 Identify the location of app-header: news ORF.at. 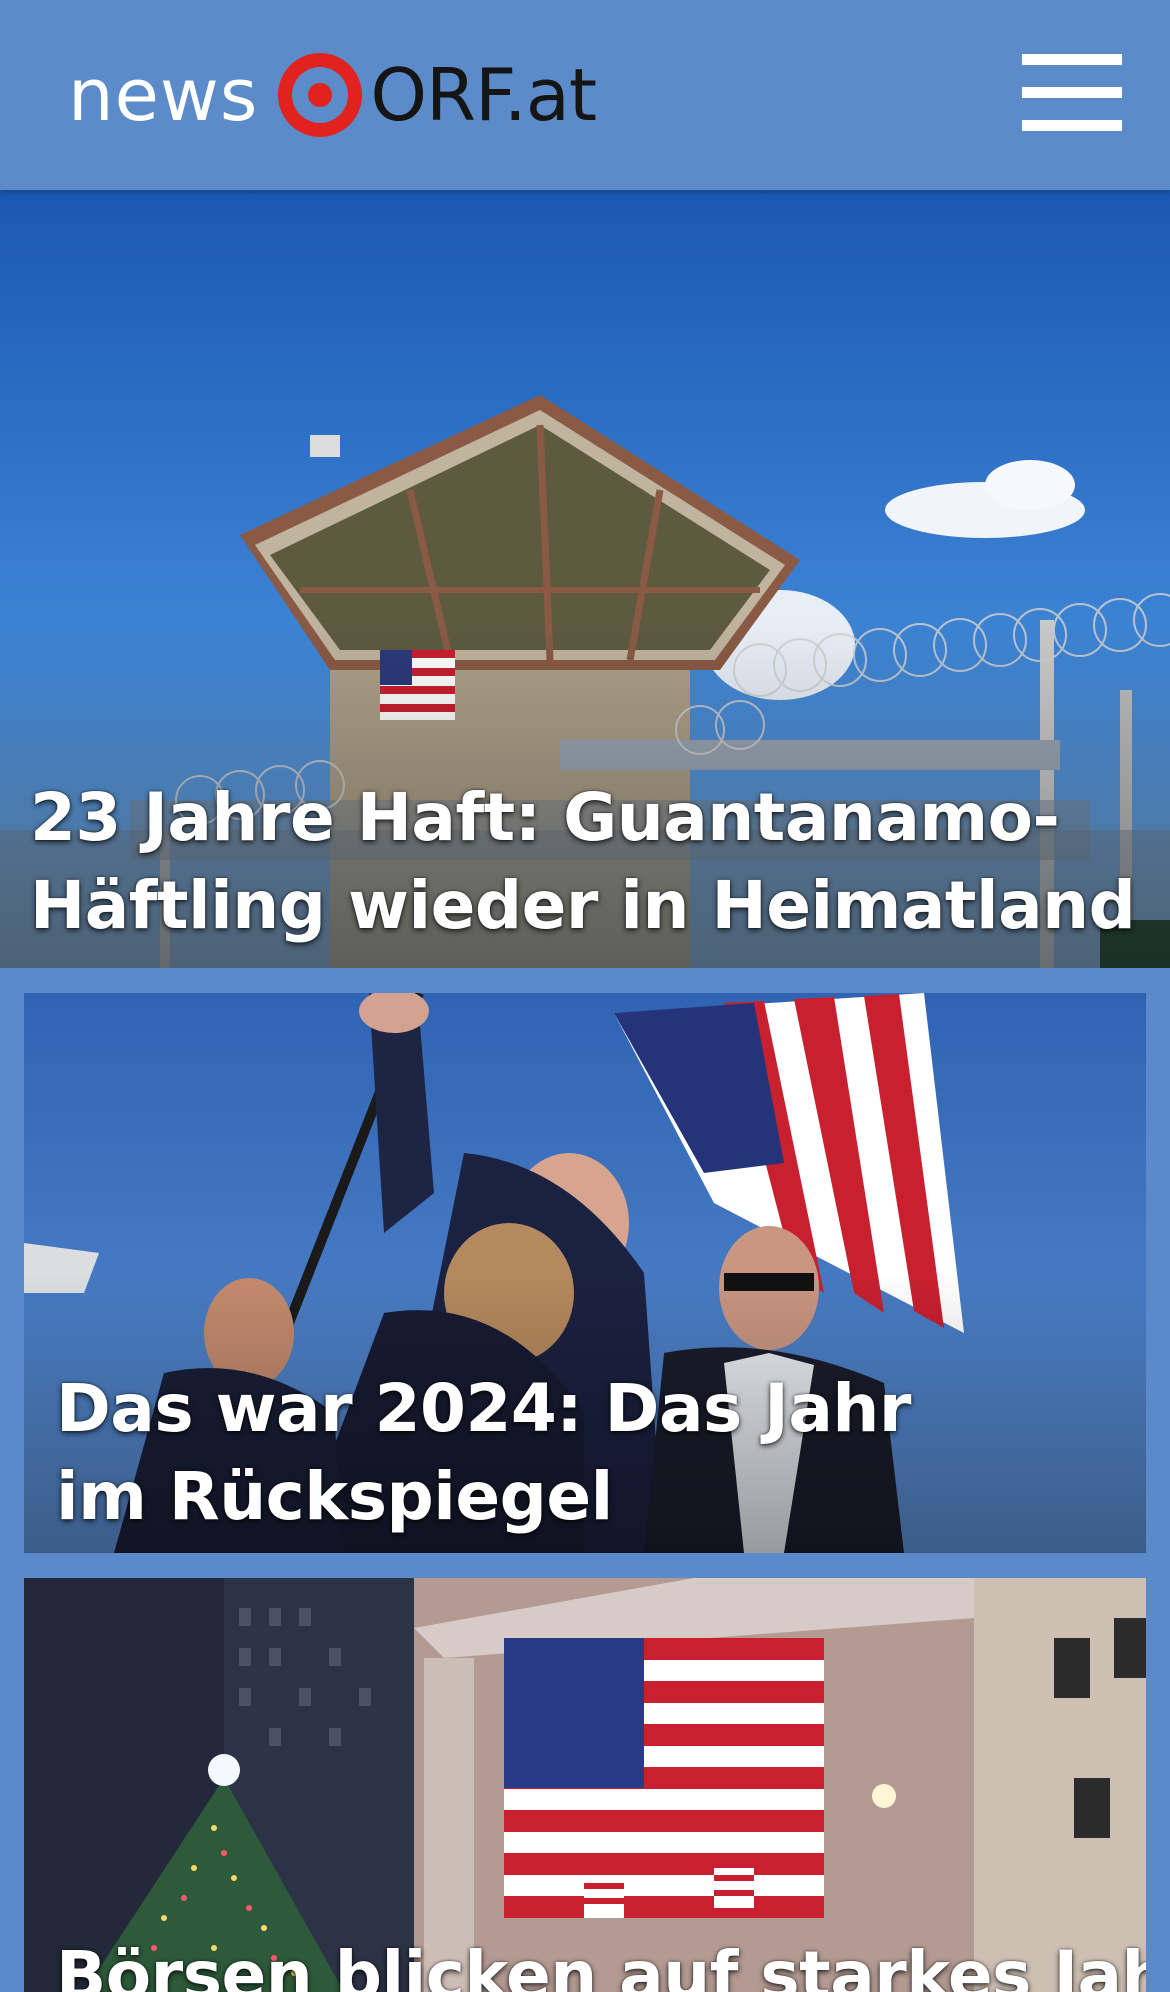
(585, 95).